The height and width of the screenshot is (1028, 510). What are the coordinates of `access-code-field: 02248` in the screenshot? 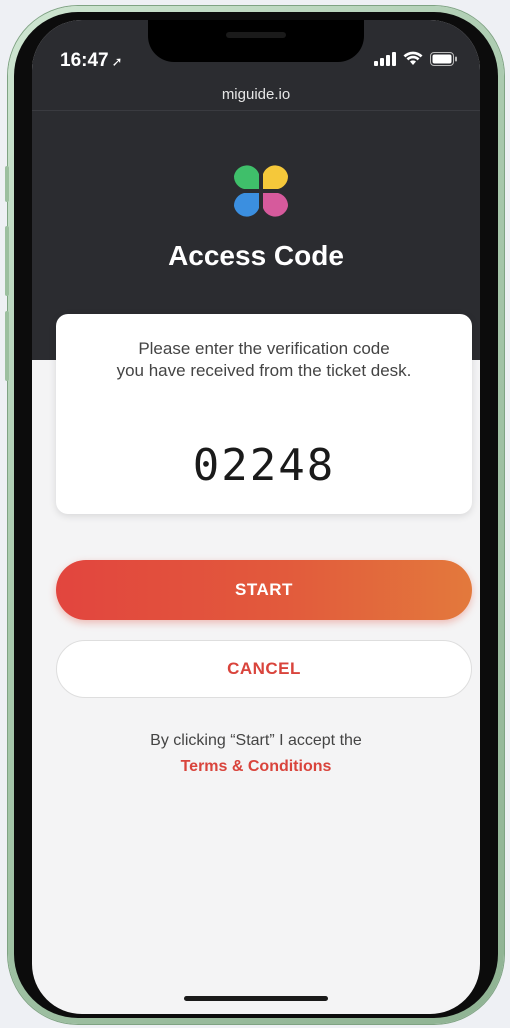 It's located at (264, 465).